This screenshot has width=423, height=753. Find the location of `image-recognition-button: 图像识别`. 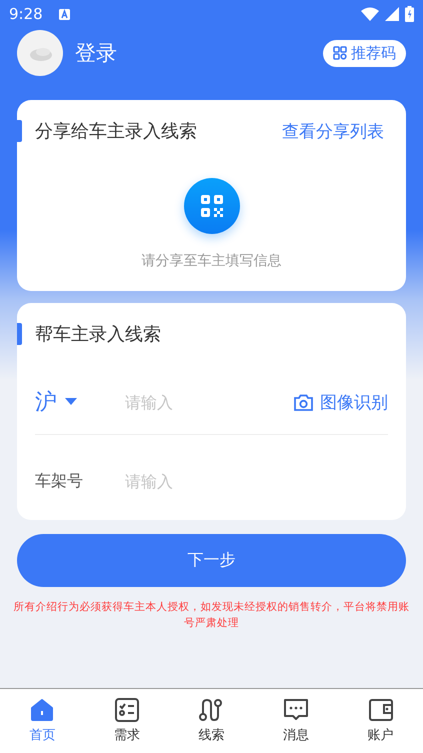

image-recognition-button: 图像识别 is located at coordinates (341, 402).